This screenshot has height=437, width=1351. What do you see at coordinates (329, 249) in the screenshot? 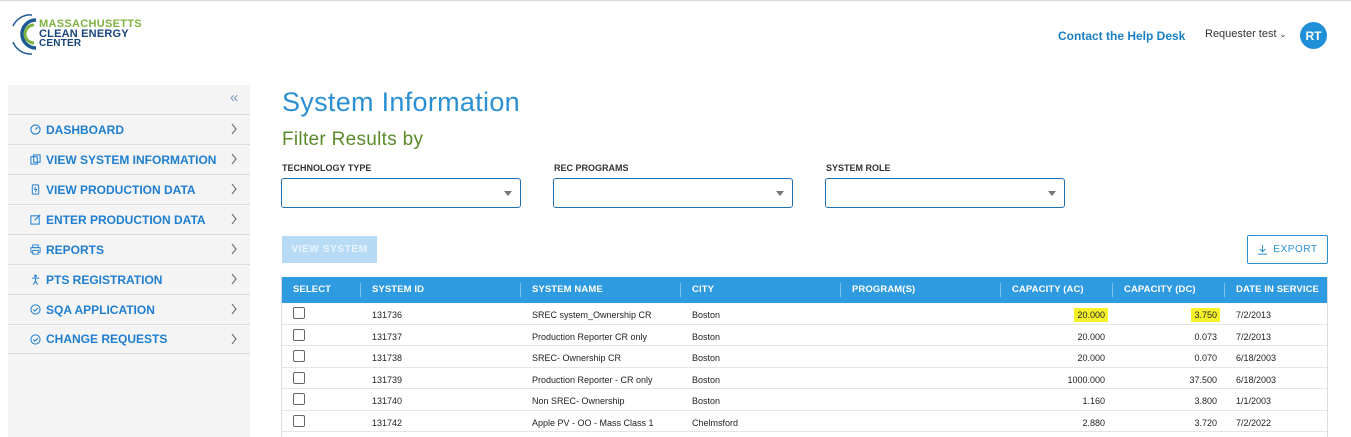
I see `view-system-button: VIEW SYSTEM` at bounding box center [329, 249].